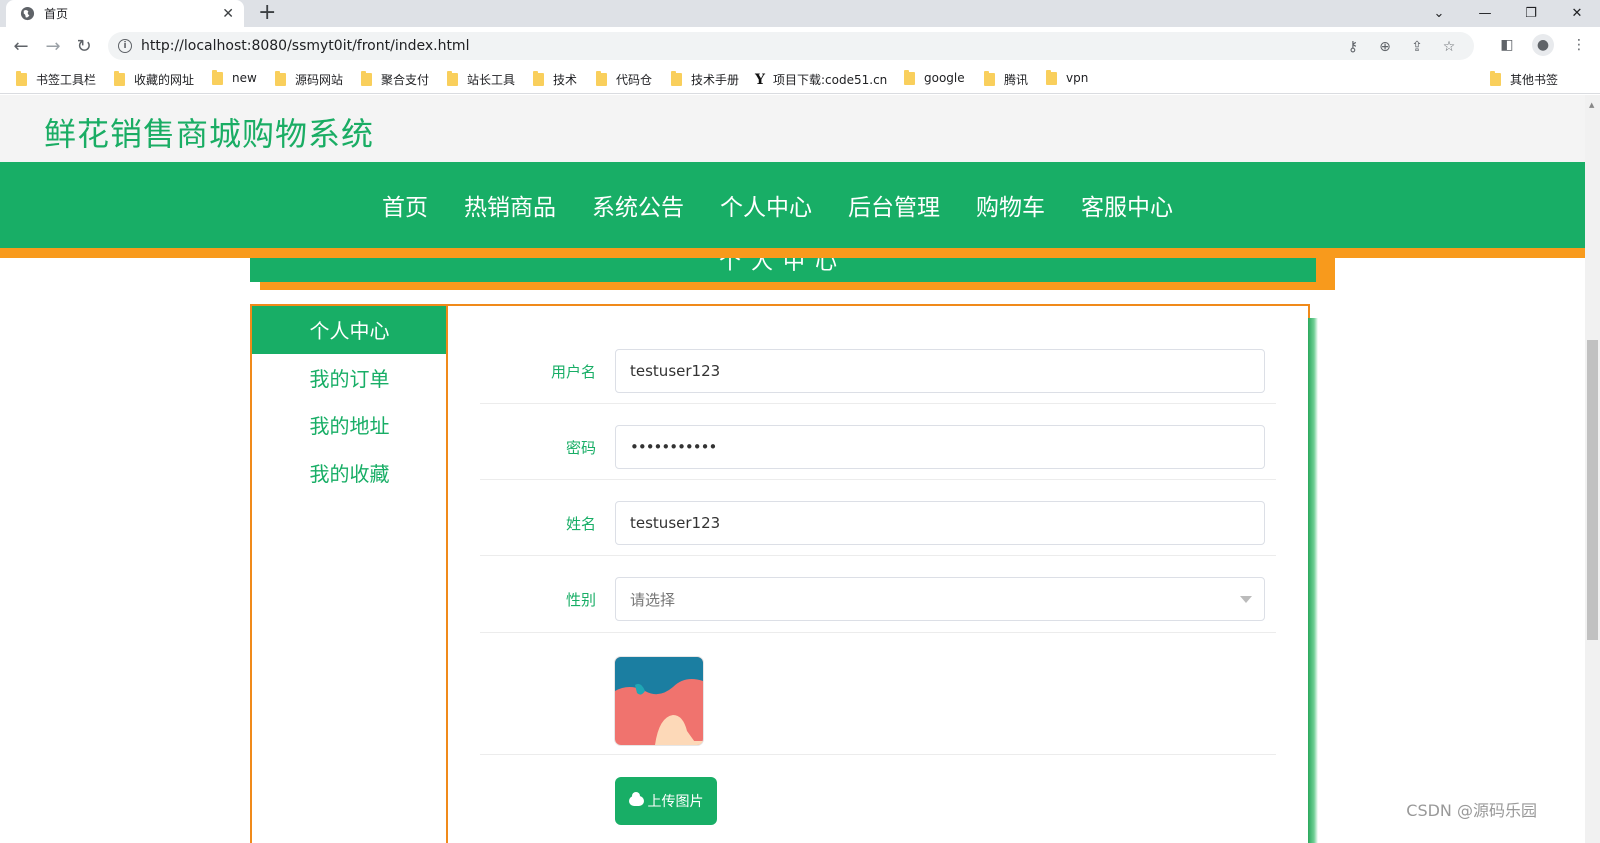  What do you see at coordinates (154, 79) in the screenshot?
I see `bookmark-item: 收藏的网址` at bounding box center [154, 79].